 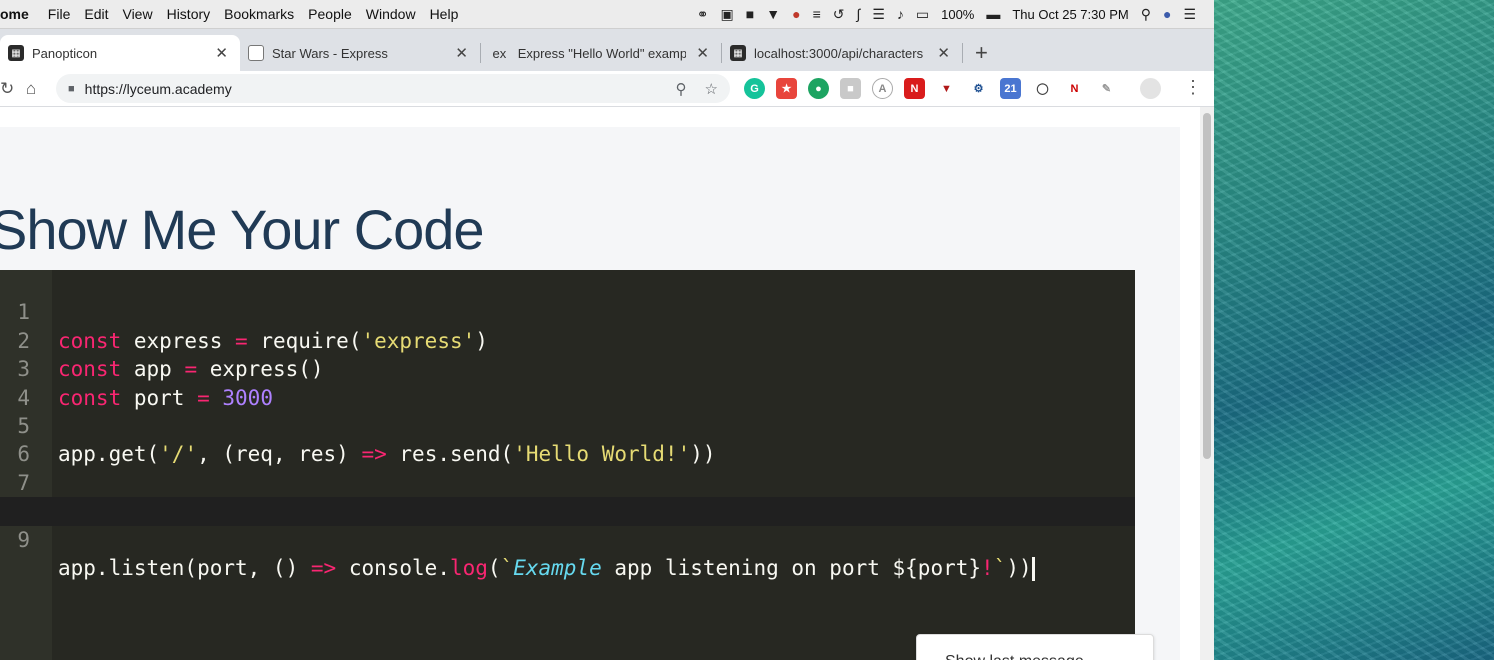 I want to click on grammarly-extension-icon: G, so click(x=754, y=88).